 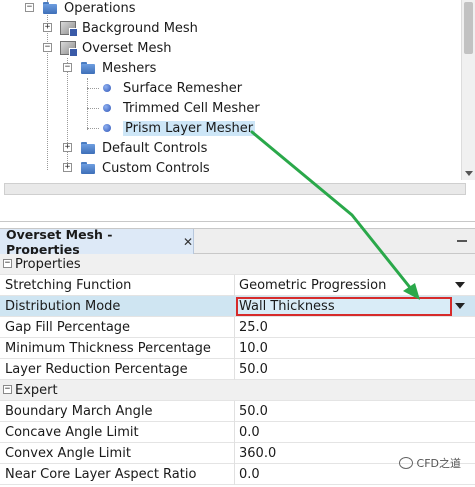 I want to click on property-value: 360.0, so click(x=257, y=453).